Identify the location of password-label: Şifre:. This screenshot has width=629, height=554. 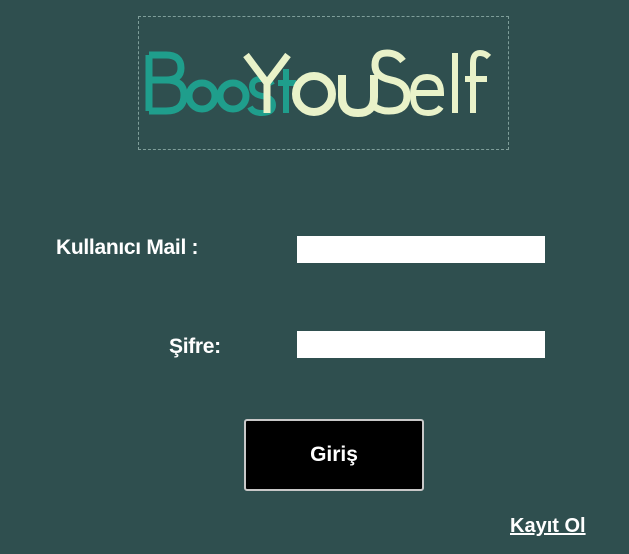
(195, 346).